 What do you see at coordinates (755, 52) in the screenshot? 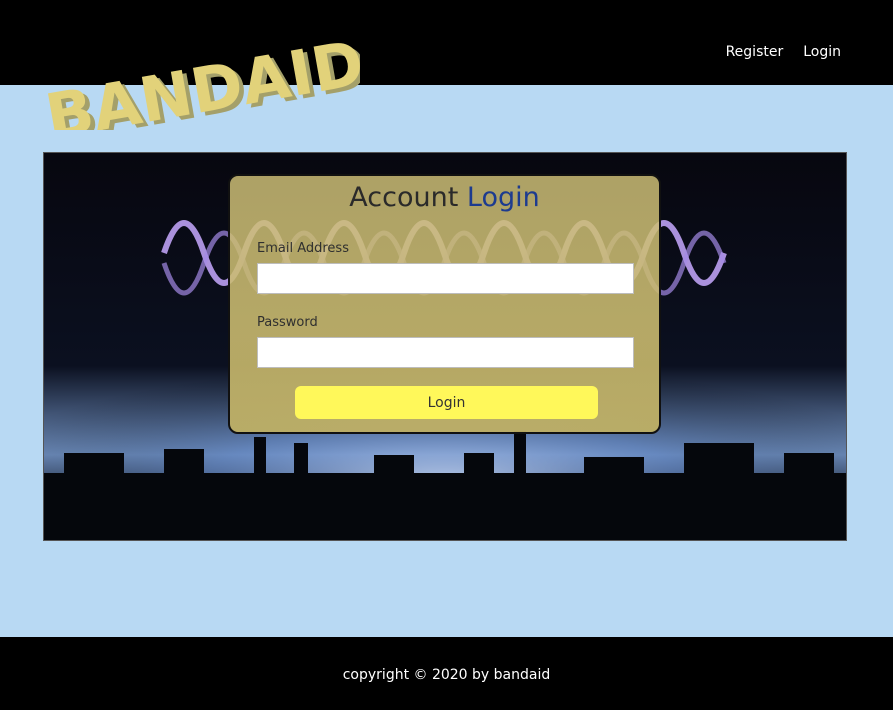
I see `nav-register-link: Register` at bounding box center [755, 52].